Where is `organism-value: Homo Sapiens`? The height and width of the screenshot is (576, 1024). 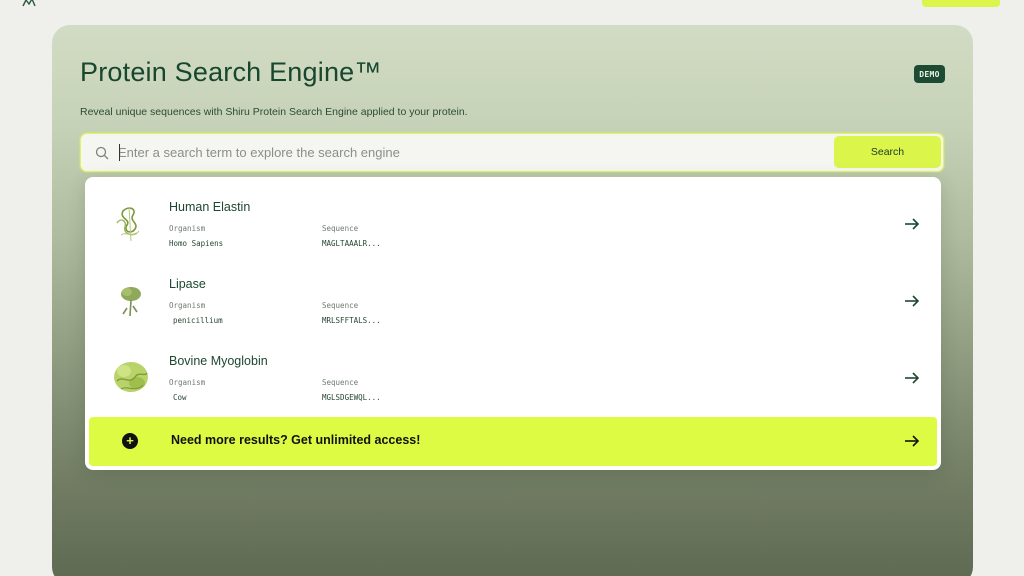 organism-value: Homo Sapiens is located at coordinates (196, 243).